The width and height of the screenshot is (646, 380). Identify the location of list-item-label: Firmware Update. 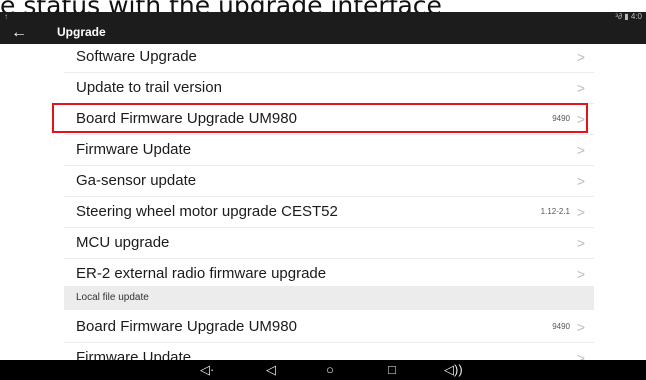
(134, 149).